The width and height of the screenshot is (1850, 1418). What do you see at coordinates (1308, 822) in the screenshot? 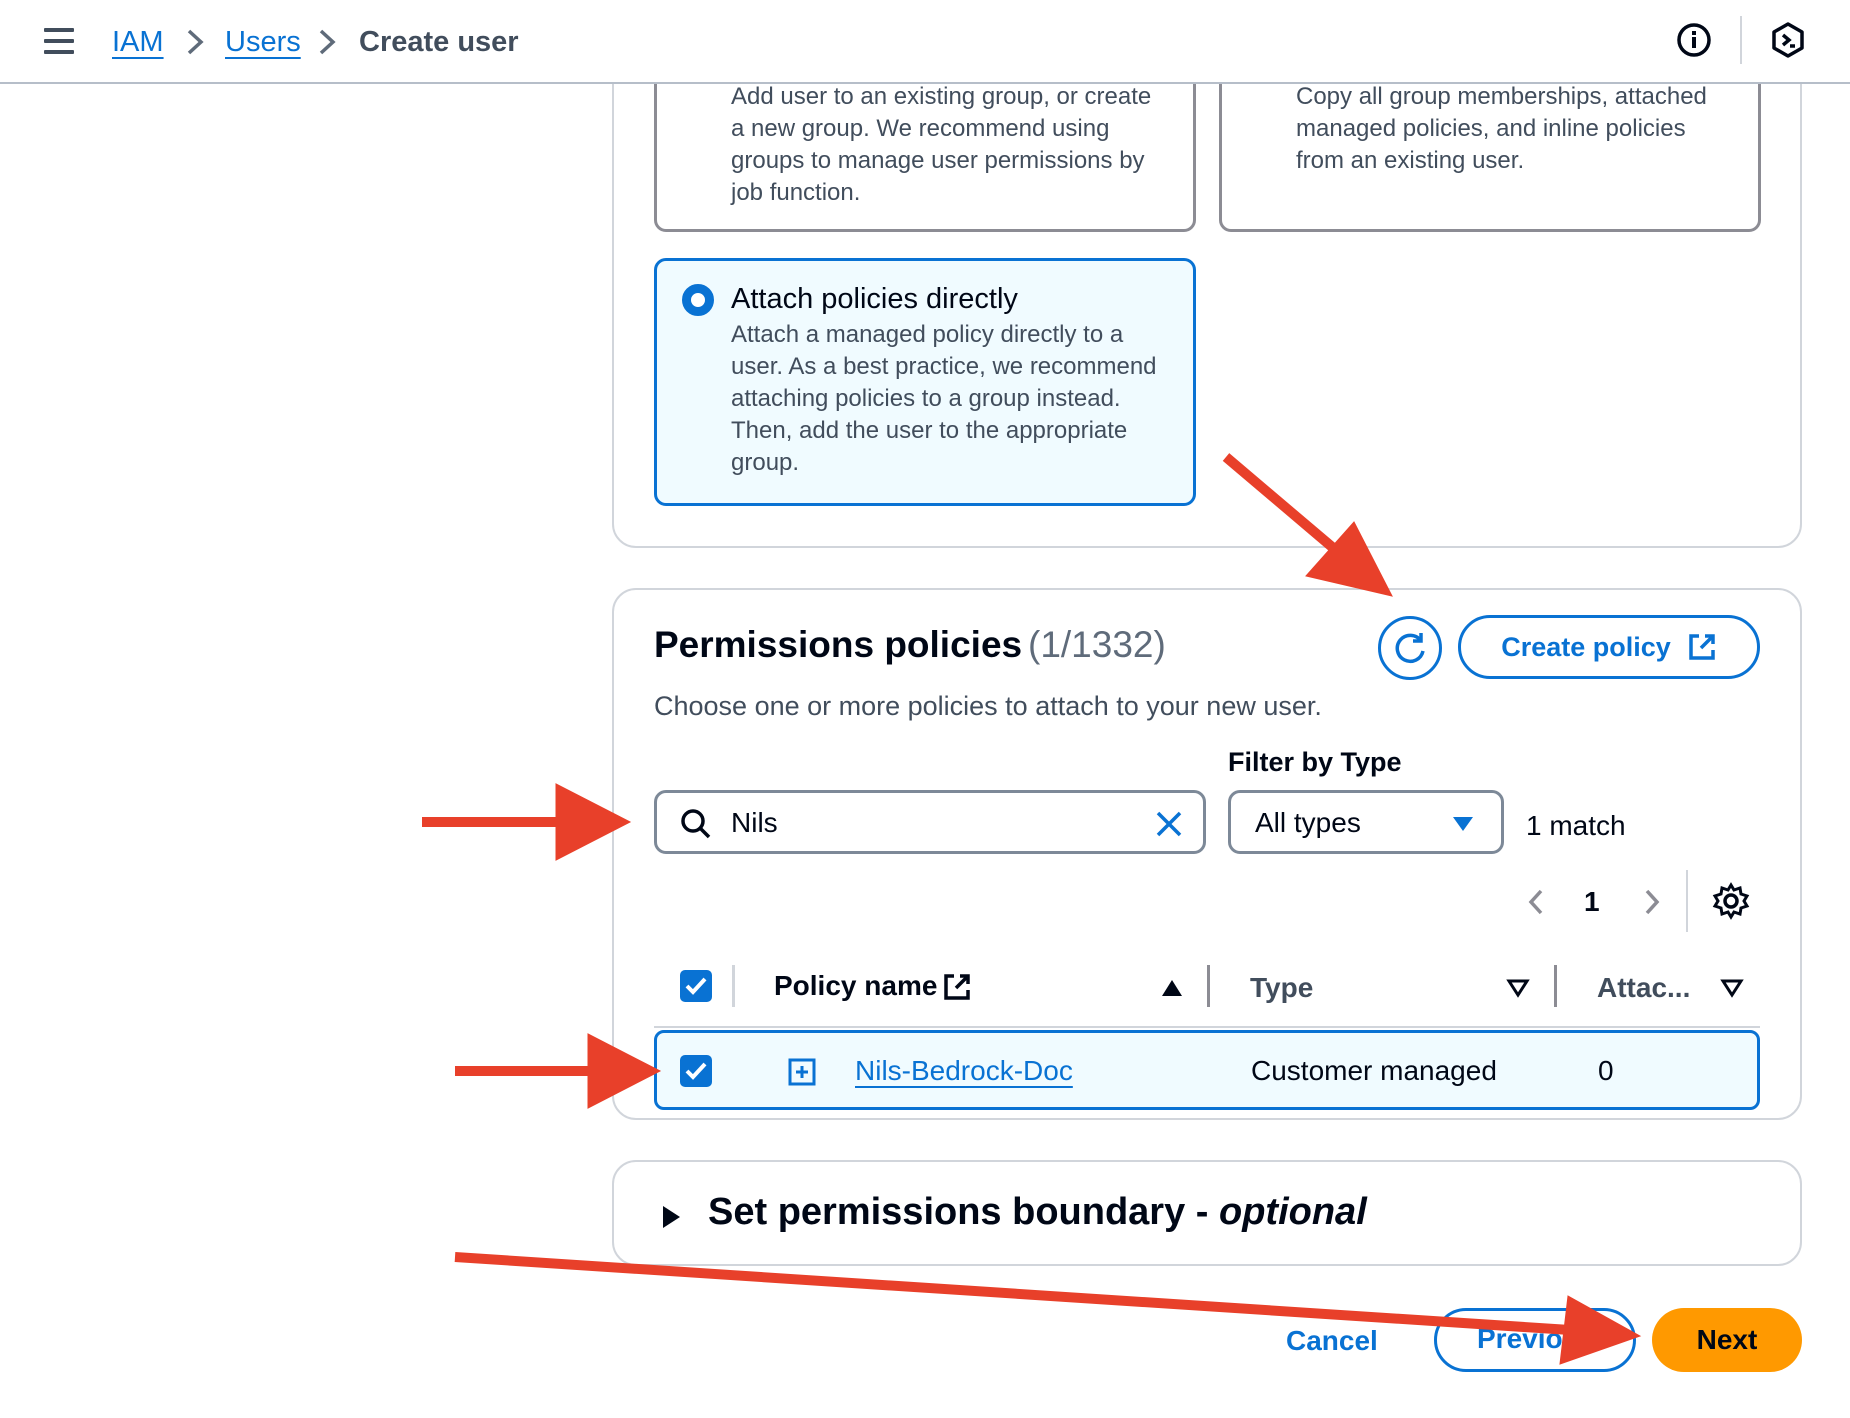
I see `filter-type-value: All types` at bounding box center [1308, 822].